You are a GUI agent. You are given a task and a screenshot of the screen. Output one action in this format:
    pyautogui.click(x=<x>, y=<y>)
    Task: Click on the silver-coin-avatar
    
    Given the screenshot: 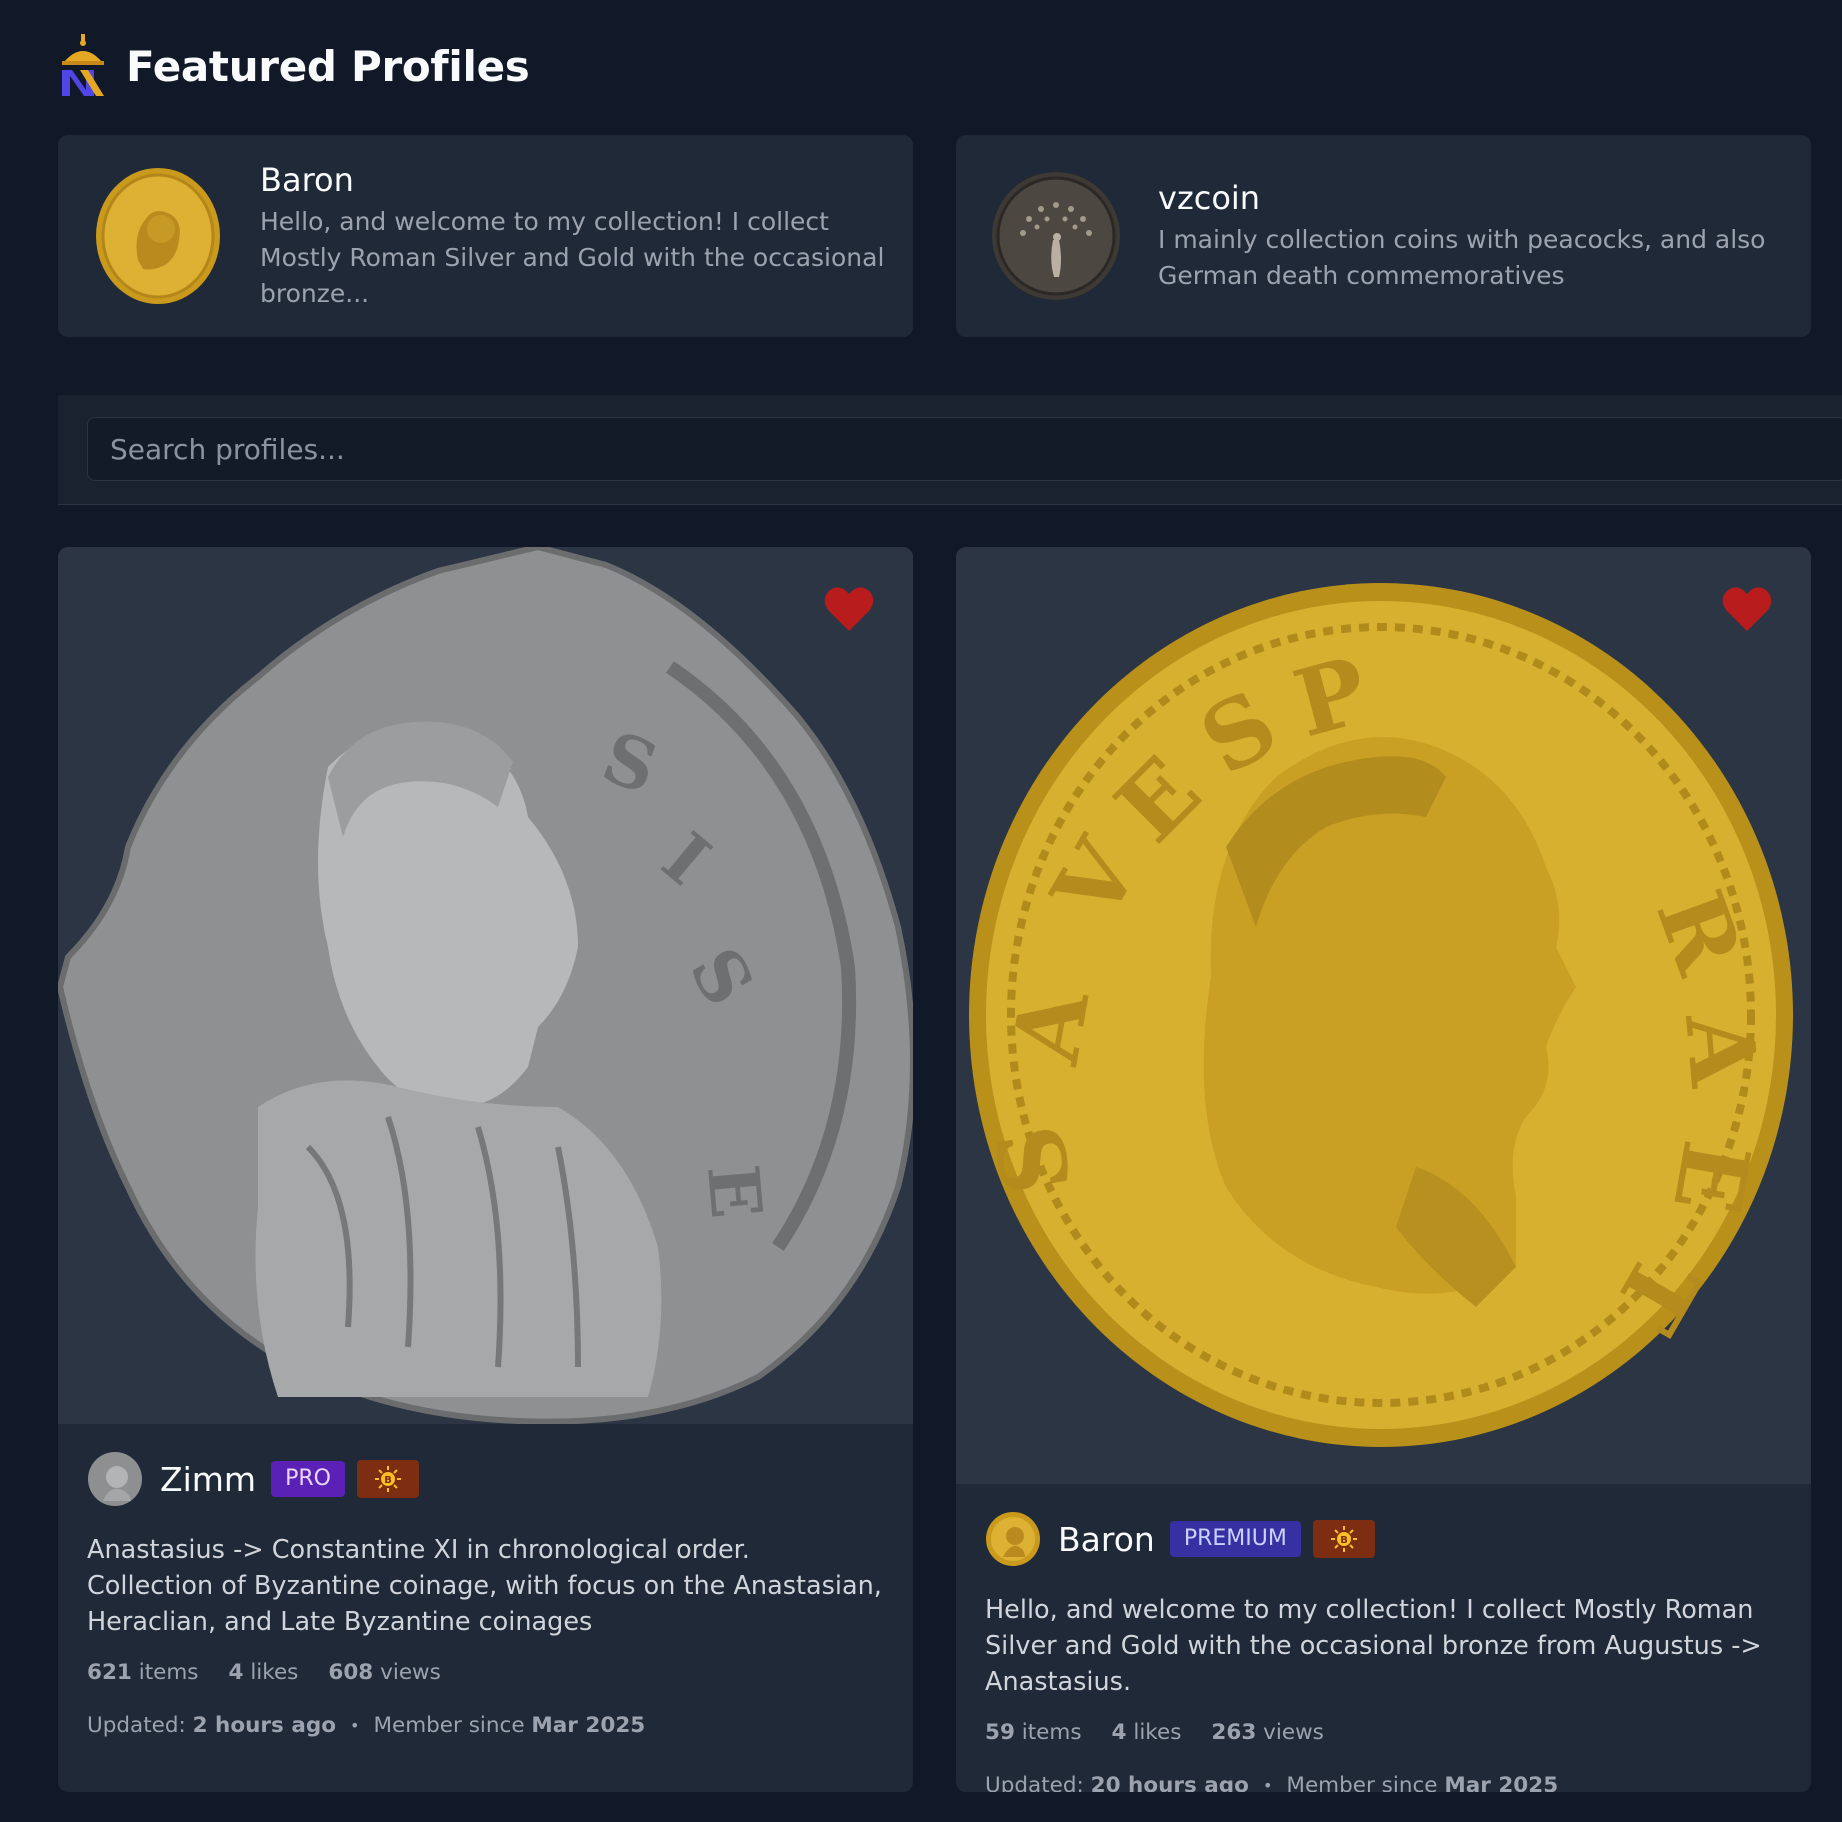 What is the action you would take?
    pyautogui.click(x=115, y=1479)
    